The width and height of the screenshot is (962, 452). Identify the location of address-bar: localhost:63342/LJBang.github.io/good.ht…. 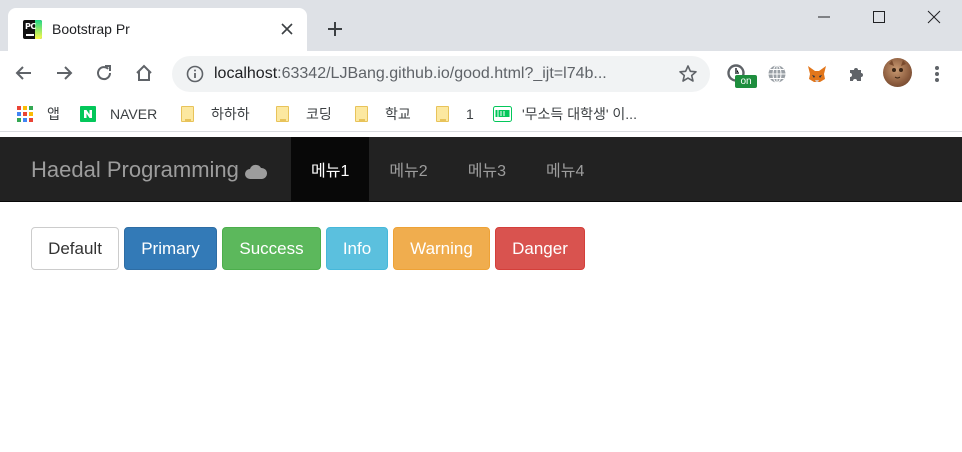
(441, 74).